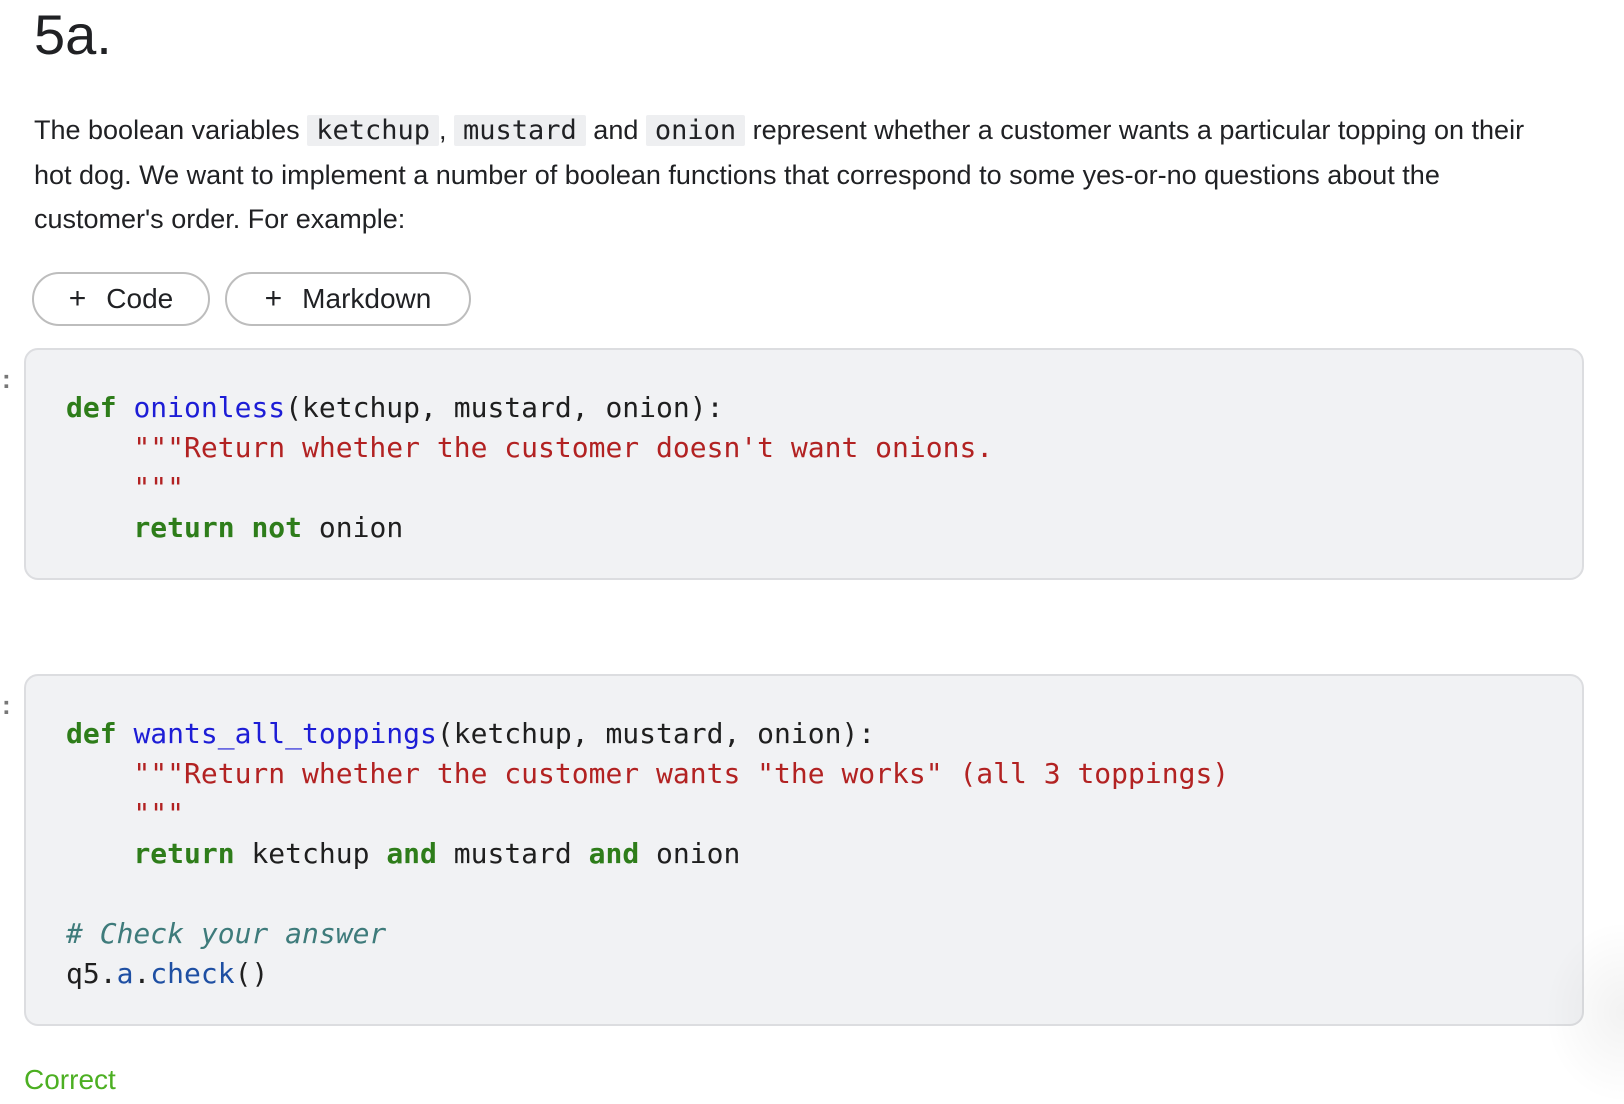  Describe the element at coordinates (310, 853) in the screenshot. I see `code-token: ketchup` at that location.